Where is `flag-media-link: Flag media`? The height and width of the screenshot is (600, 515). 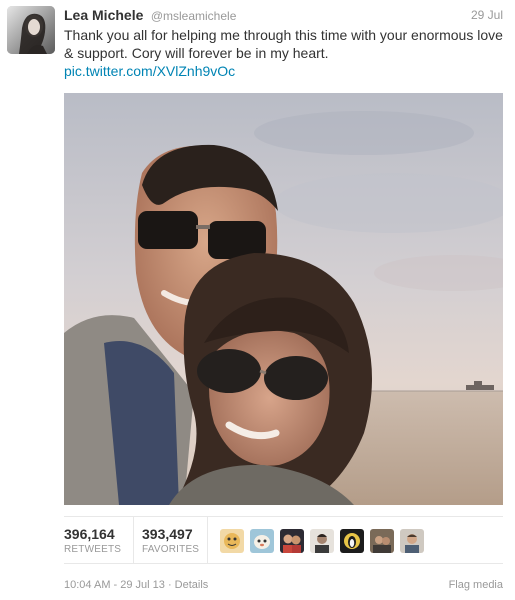
flag-media-link: Flag media is located at coordinates (476, 585).